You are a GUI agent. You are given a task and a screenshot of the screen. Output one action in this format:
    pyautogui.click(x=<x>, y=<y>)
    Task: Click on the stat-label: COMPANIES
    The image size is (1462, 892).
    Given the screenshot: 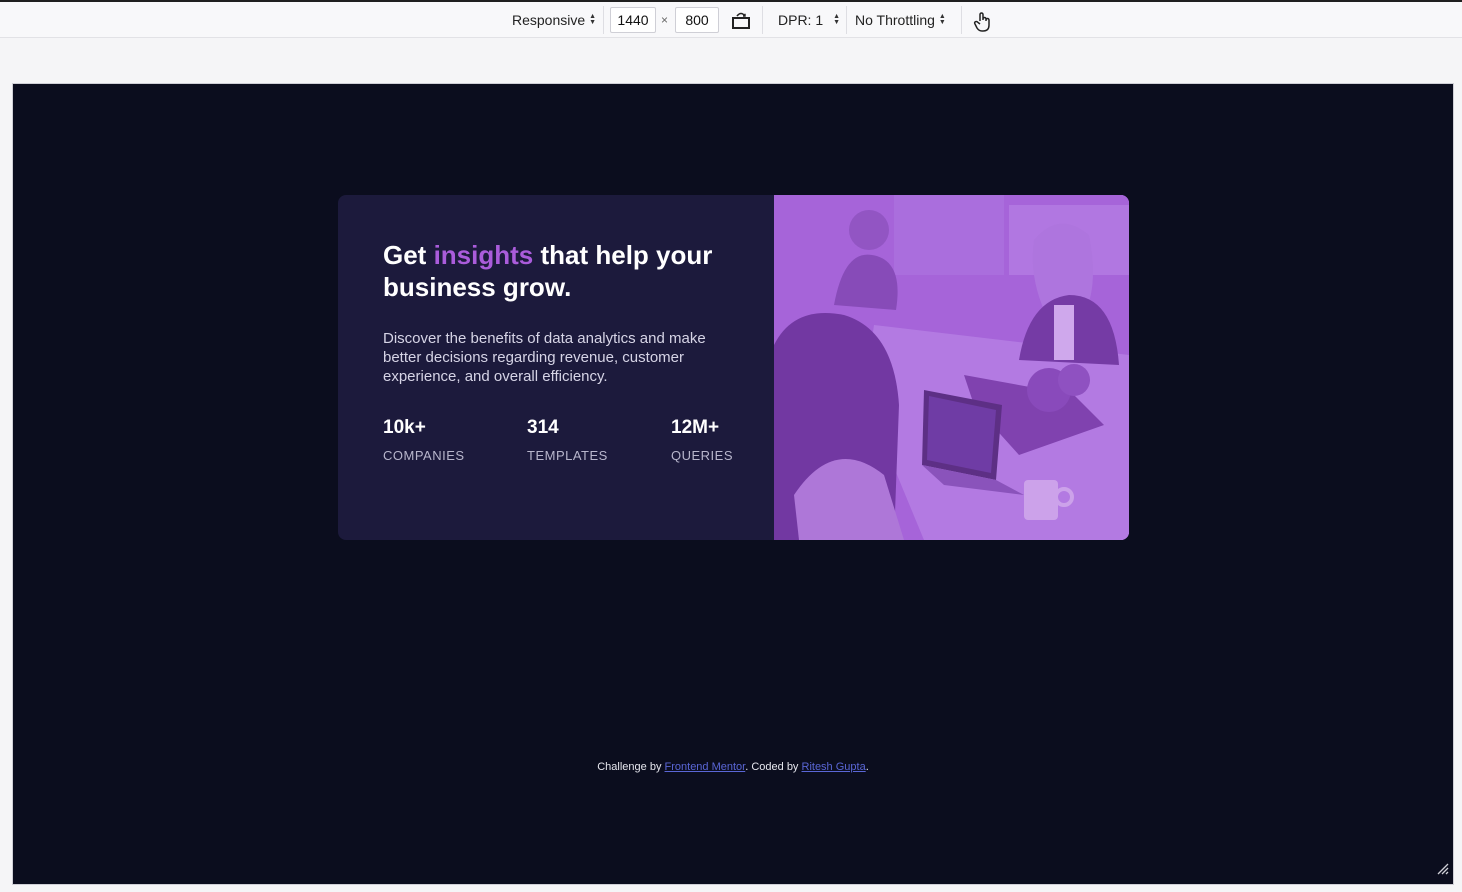 What is the action you would take?
    pyautogui.click(x=424, y=455)
    